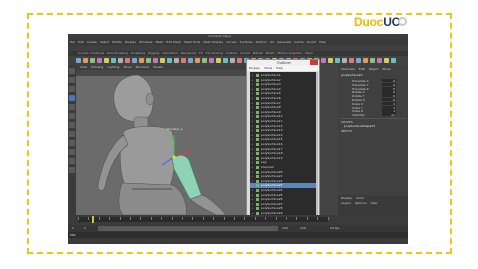 This screenshot has height=269, width=478. I want to click on range-start: 1, so click(73, 228).